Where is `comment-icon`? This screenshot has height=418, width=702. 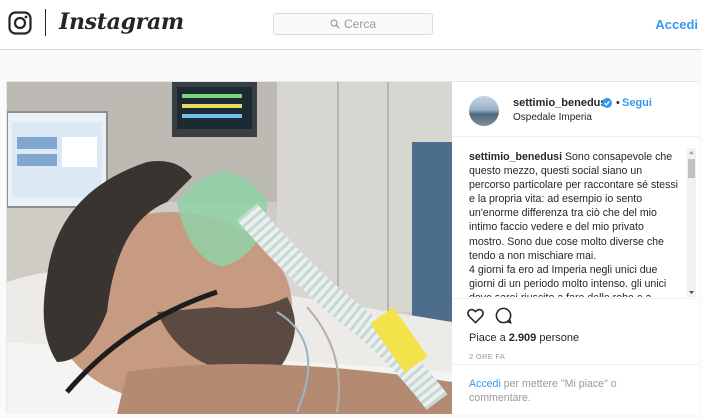
comment-icon is located at coordinates (503, 315).